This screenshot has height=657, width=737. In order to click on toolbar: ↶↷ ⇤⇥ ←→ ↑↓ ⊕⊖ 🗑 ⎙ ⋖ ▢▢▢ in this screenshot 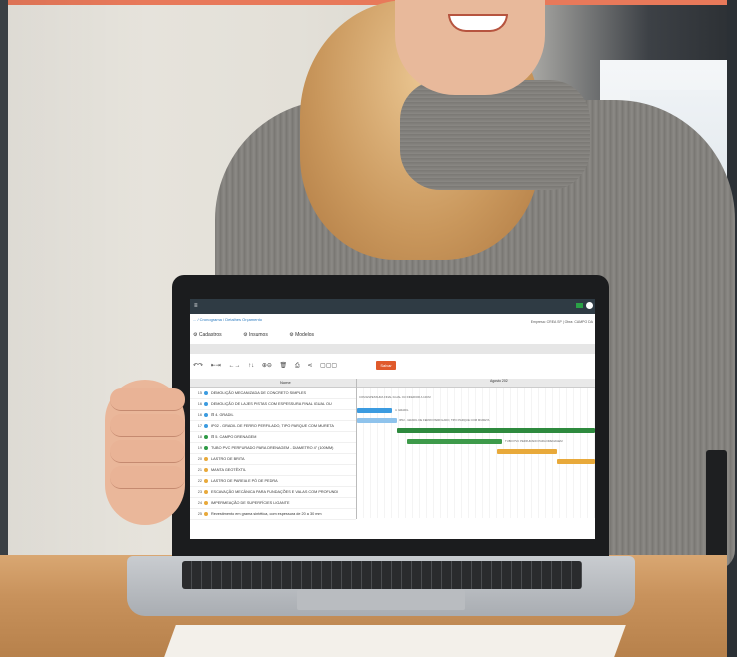, I will do `click(268, 367)`.